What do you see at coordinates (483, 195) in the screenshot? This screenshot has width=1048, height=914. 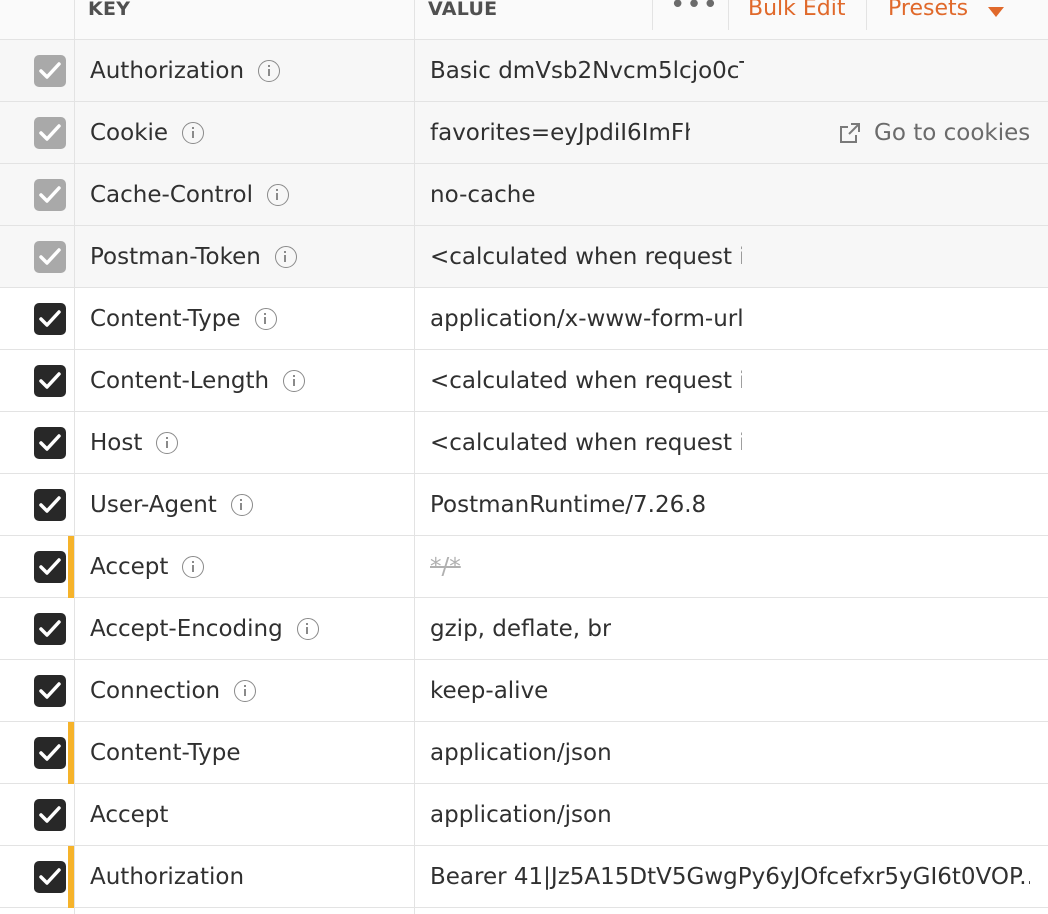 I see `value-cell: no-cache` at bounding box center [483, 195].